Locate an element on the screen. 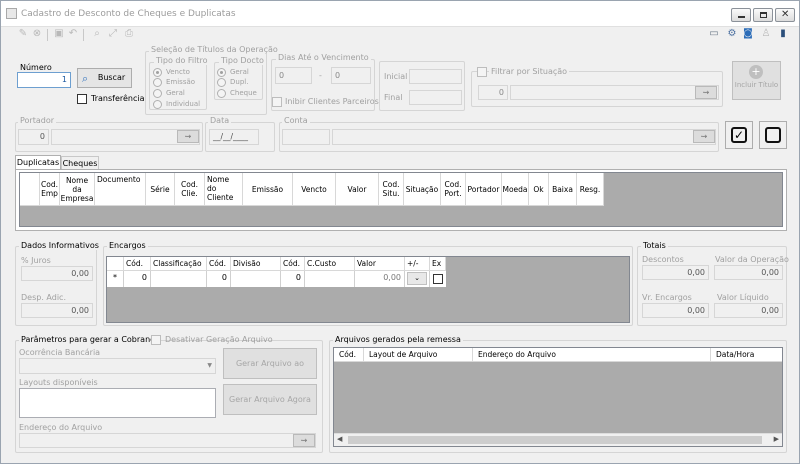 This screenshot has width=800, height=464. dias-to-input: 0 is located at coordinates (351, 75).